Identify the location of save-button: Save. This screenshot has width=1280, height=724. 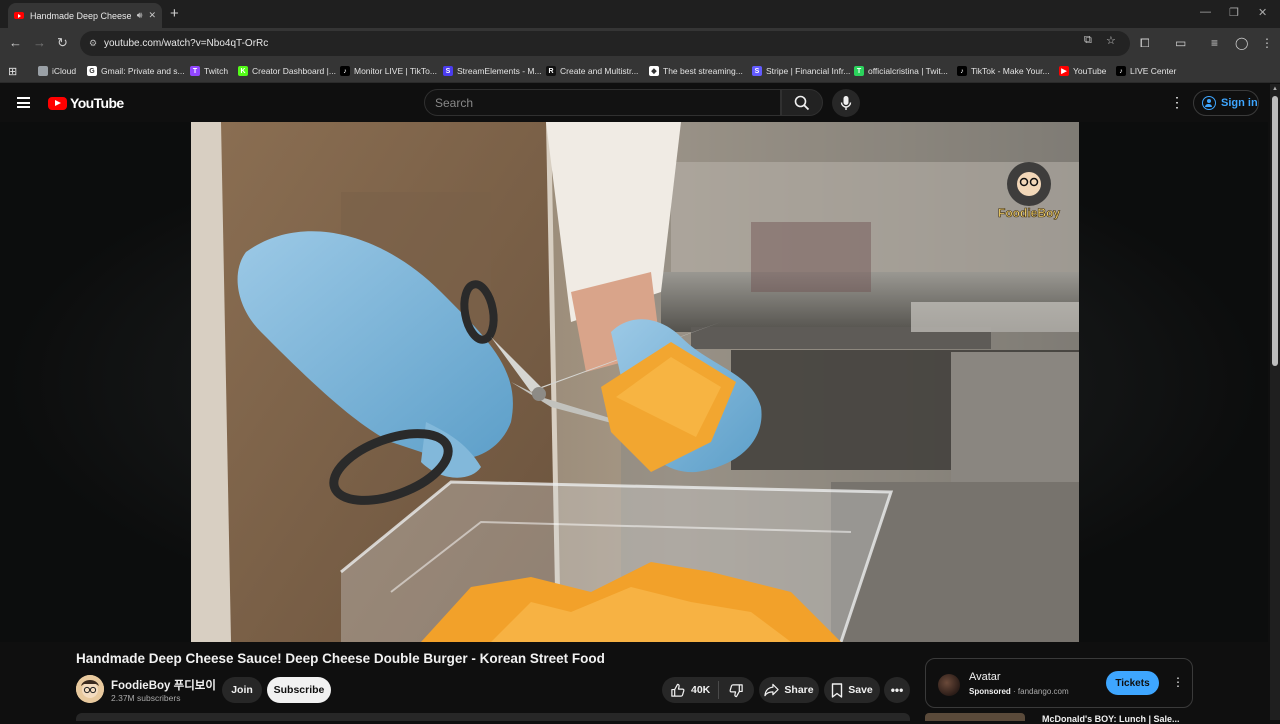
(852, 690).